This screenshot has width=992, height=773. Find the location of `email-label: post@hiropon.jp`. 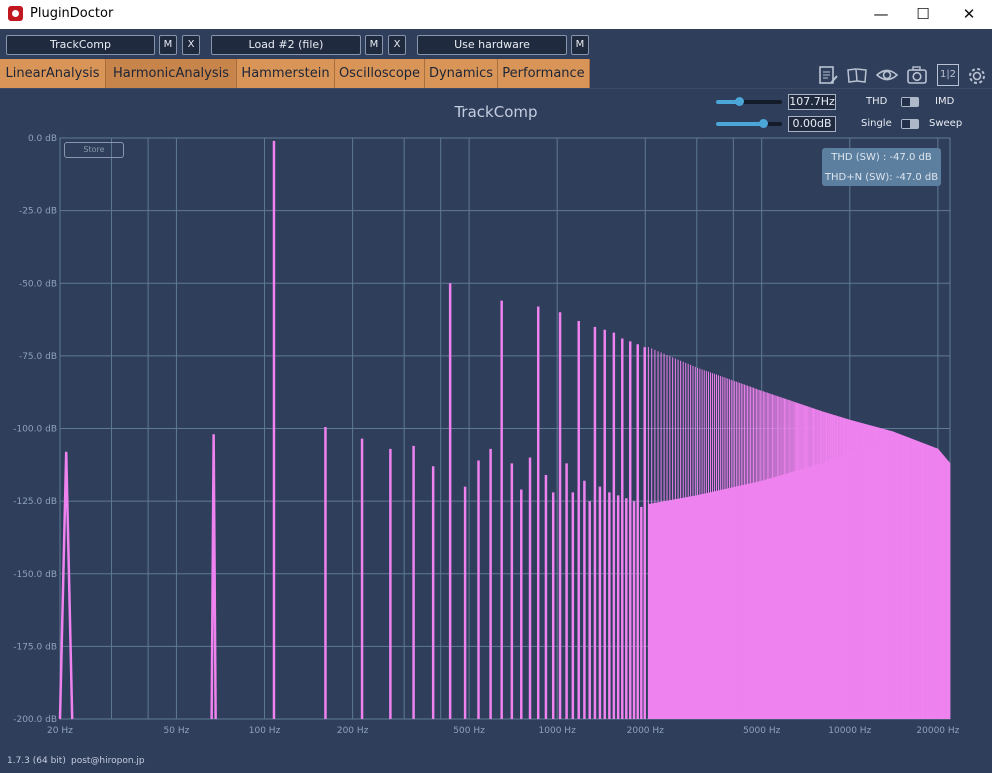

email-label: post@hiropon.jp is located at coordinates (108, 761).